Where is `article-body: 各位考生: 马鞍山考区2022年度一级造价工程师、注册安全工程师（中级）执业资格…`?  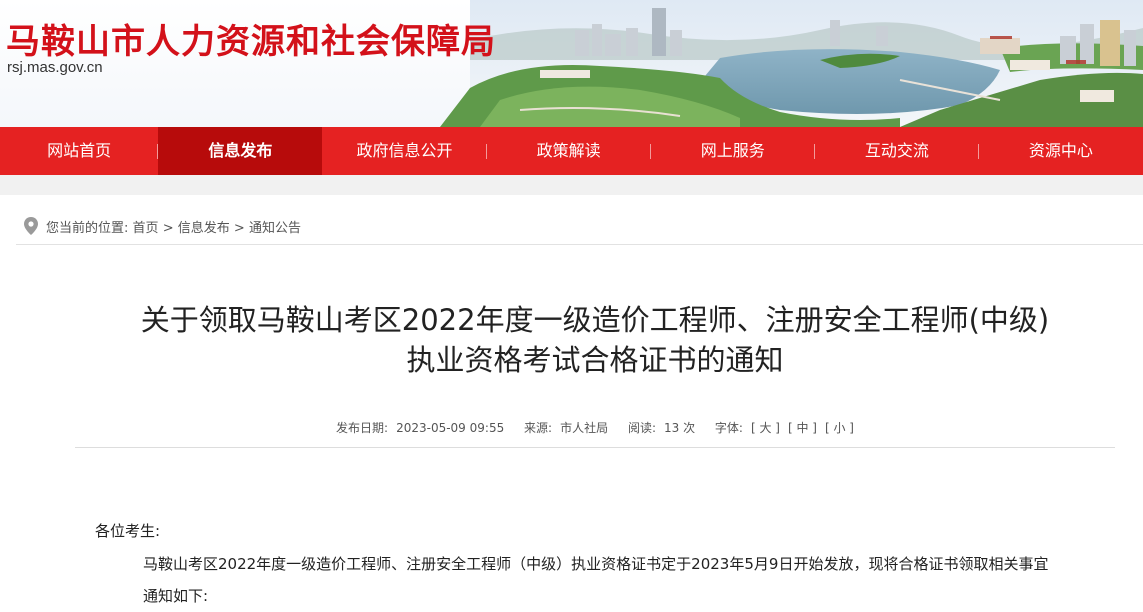 article-body: 各位考生: 马鞍山考区2022年度一级造价工程师、注册安全工程师（中级）执业资格… is located at coordinates (585, 564).